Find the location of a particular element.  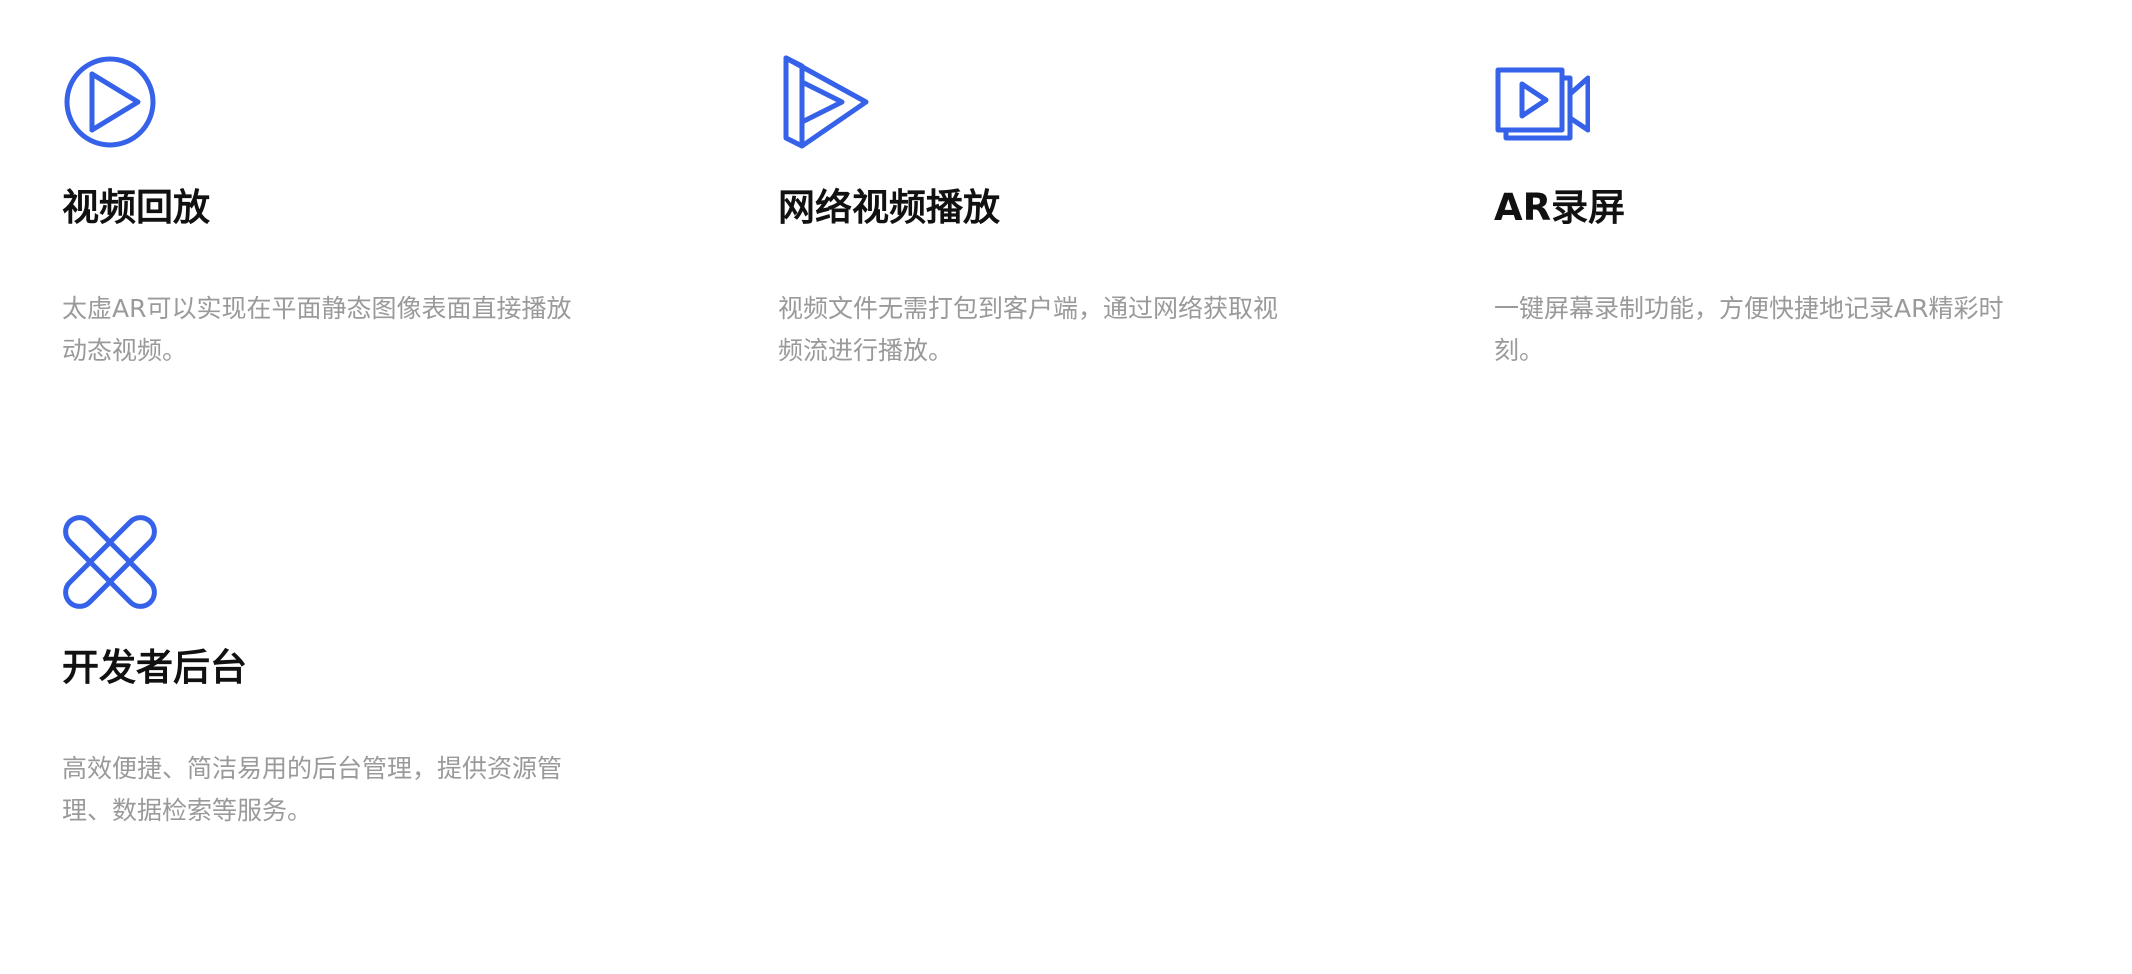

feature-description: 视频文件无需打包到客户端，通过网络获取视频流进行播放。 is located at coordinates (1028, 329).